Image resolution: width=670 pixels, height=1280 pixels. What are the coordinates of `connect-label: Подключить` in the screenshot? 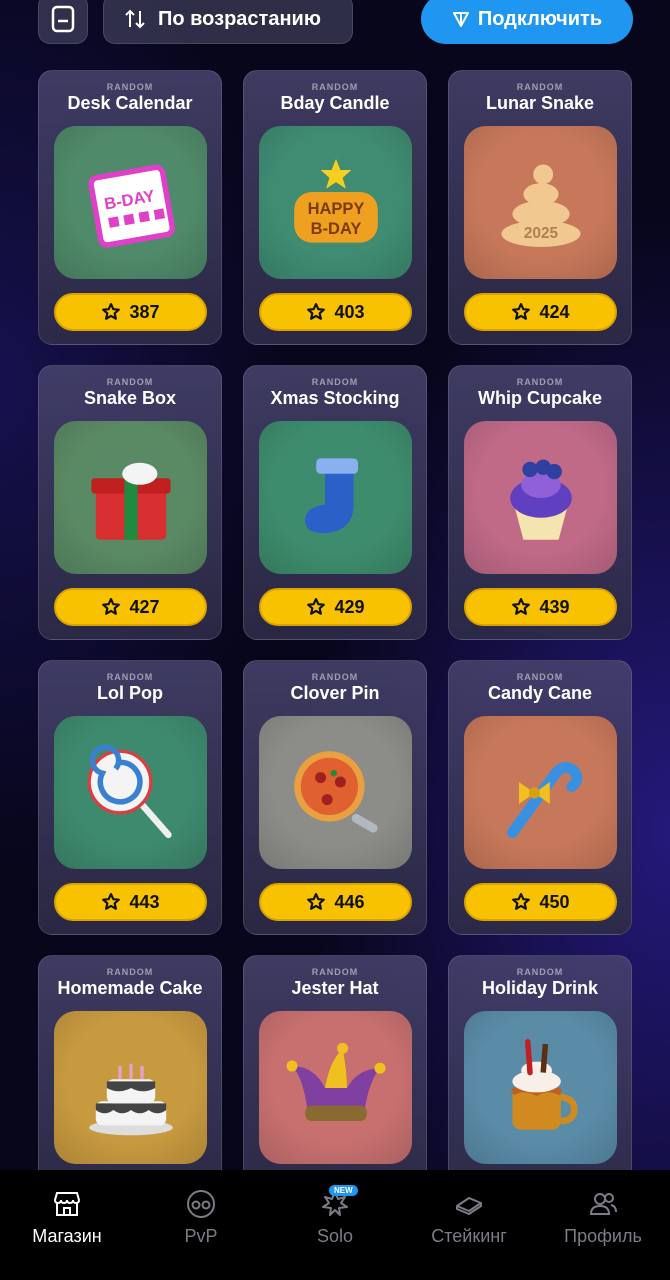 It's located at (540, 18).